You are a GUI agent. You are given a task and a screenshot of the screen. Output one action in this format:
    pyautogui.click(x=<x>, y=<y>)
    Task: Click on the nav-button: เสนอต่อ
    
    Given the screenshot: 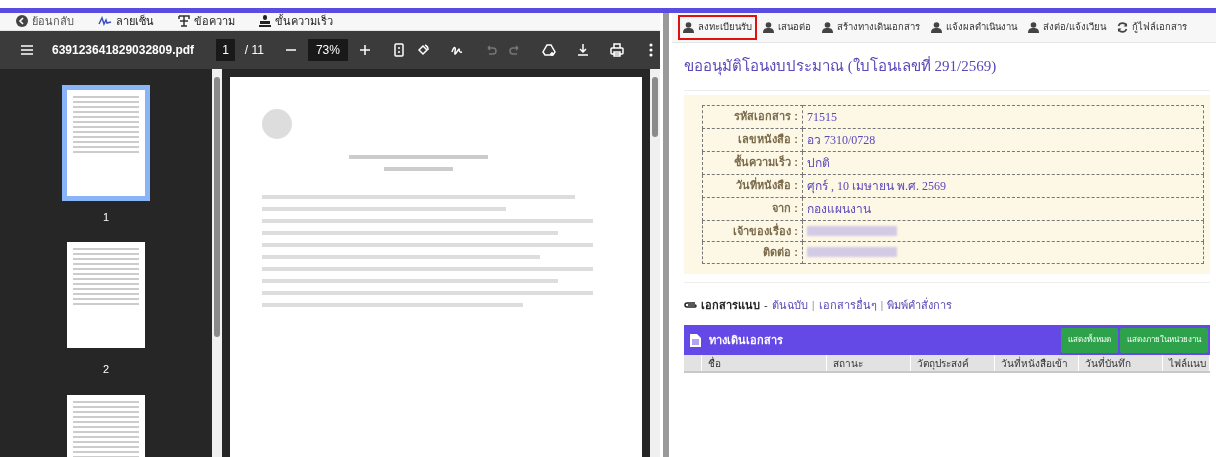 What is the action you would take?
    pyautogui.click(x=787, y=27)
    